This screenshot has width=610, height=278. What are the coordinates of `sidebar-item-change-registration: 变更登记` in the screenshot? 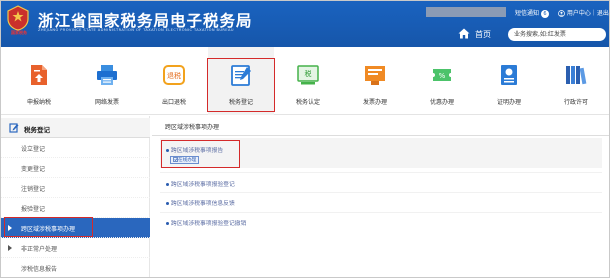 It's located at (75, 168).